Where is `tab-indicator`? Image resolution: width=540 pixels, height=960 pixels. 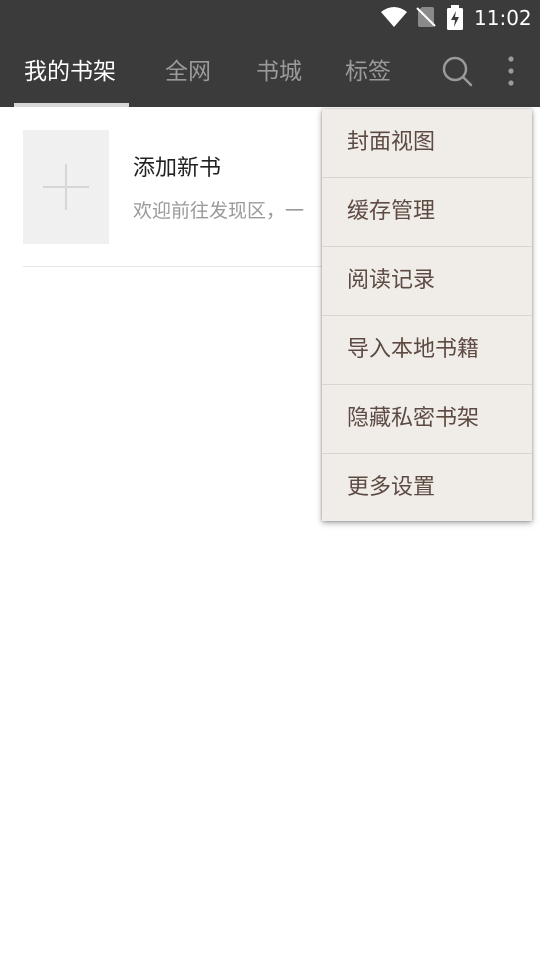
tab-indicator is located at coordinates (71, 105).